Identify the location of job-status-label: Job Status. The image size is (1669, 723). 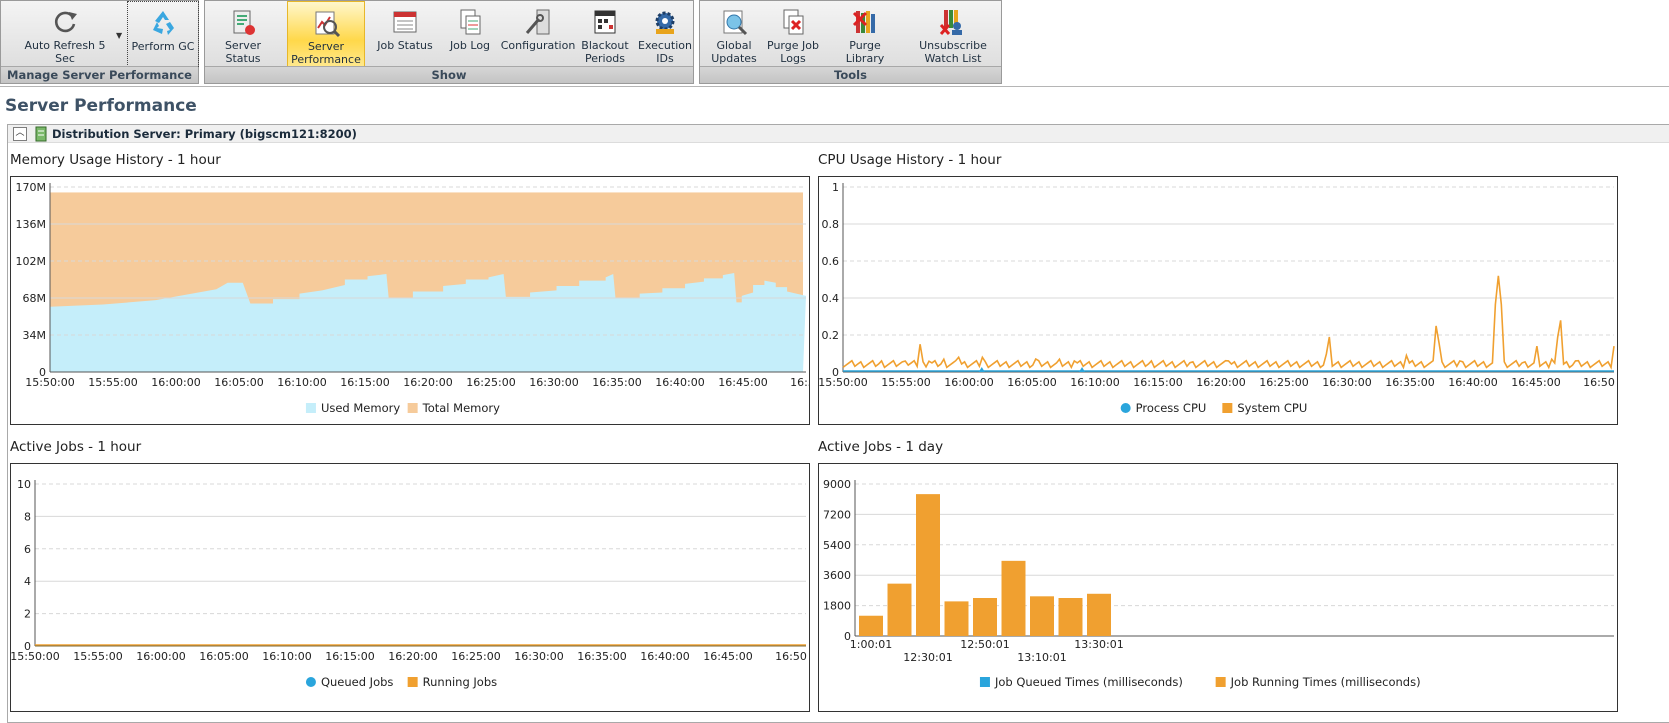
(405, 45).